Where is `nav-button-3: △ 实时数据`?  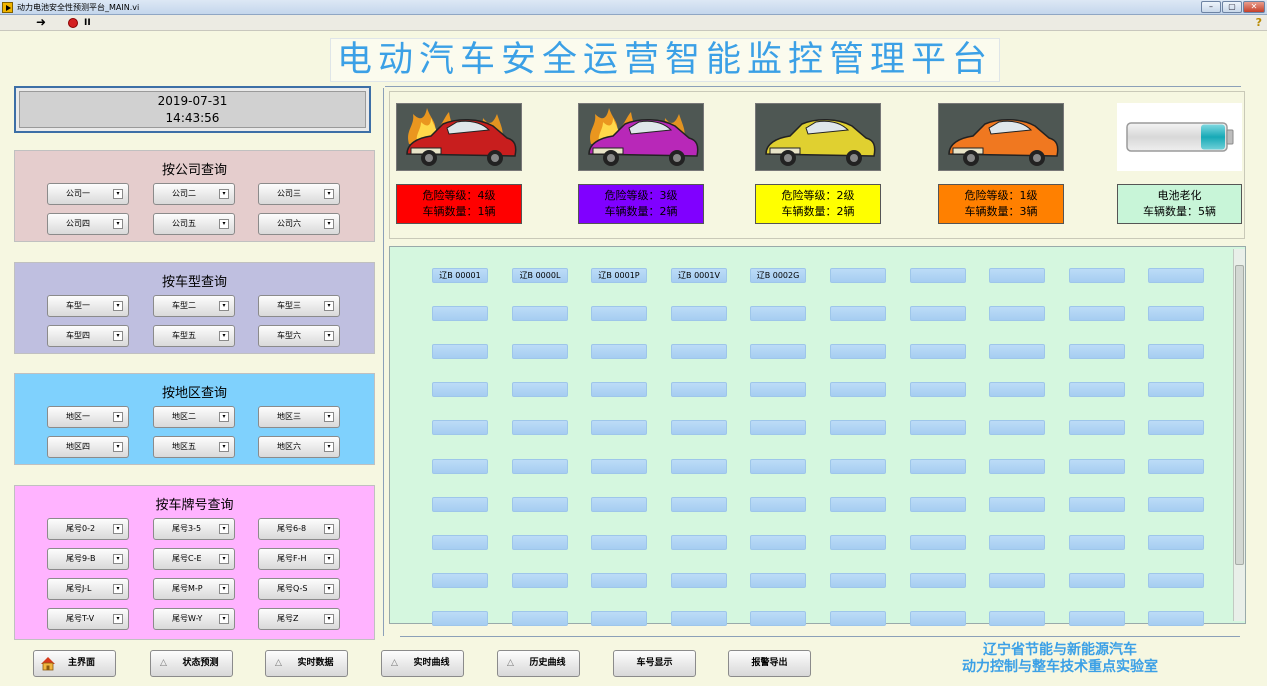
nav-button-3: △ 实时数据 is located at coordinates (306, 663).